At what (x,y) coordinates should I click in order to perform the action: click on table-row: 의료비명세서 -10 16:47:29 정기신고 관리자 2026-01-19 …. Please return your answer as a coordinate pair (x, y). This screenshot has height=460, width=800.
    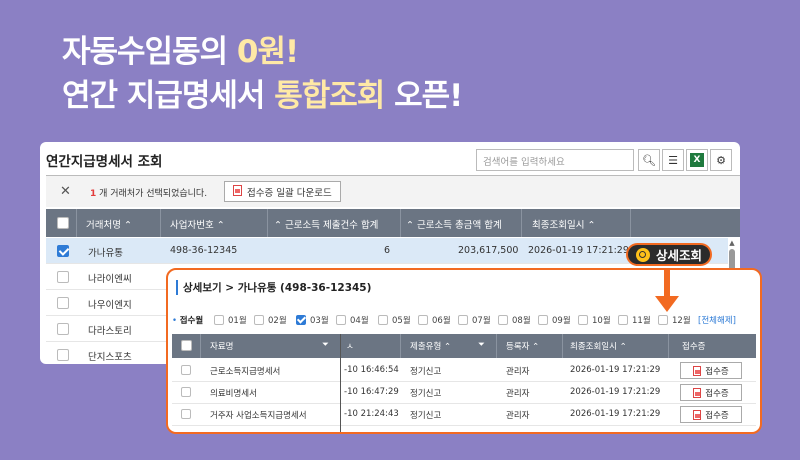
    Looking at the image, I should click on (464, 393).